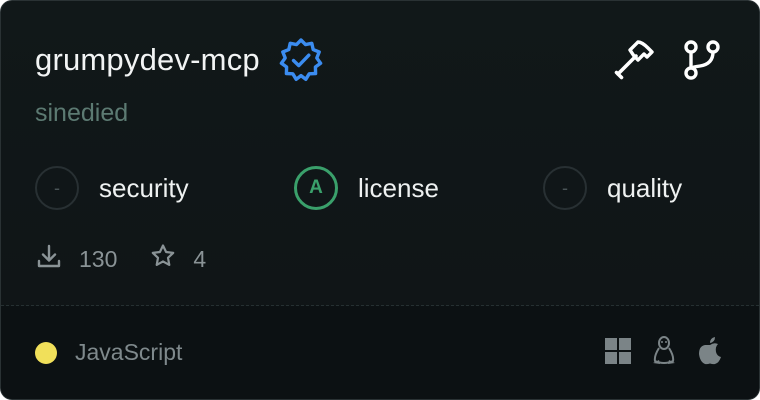  Describe the element at coordinates (618, 351) in the screenshot. I see `windows-icon` at that location.